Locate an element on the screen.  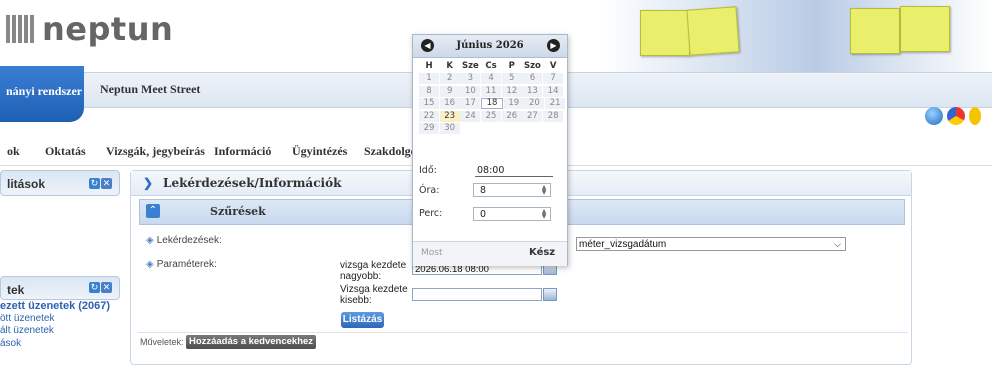
day-cell: 4 is located at coordinates (491, 79).